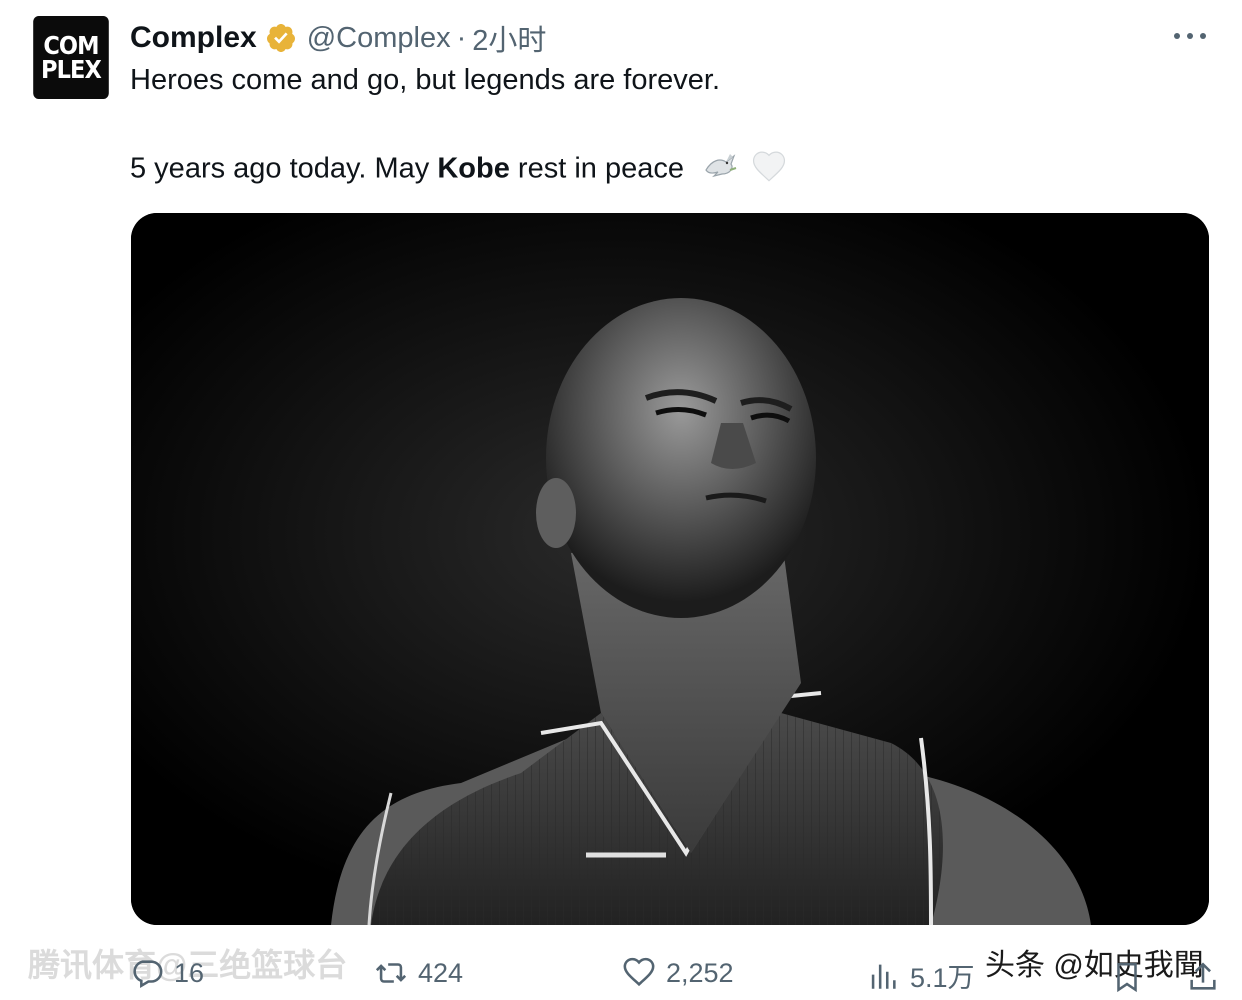 Image resolution: width=1242 pixels, height=1000 pixels. What do you see at coordinates (509, 38) in the screenshot?
I see `timestamp: 2小时` at bounding box center [509, 38].